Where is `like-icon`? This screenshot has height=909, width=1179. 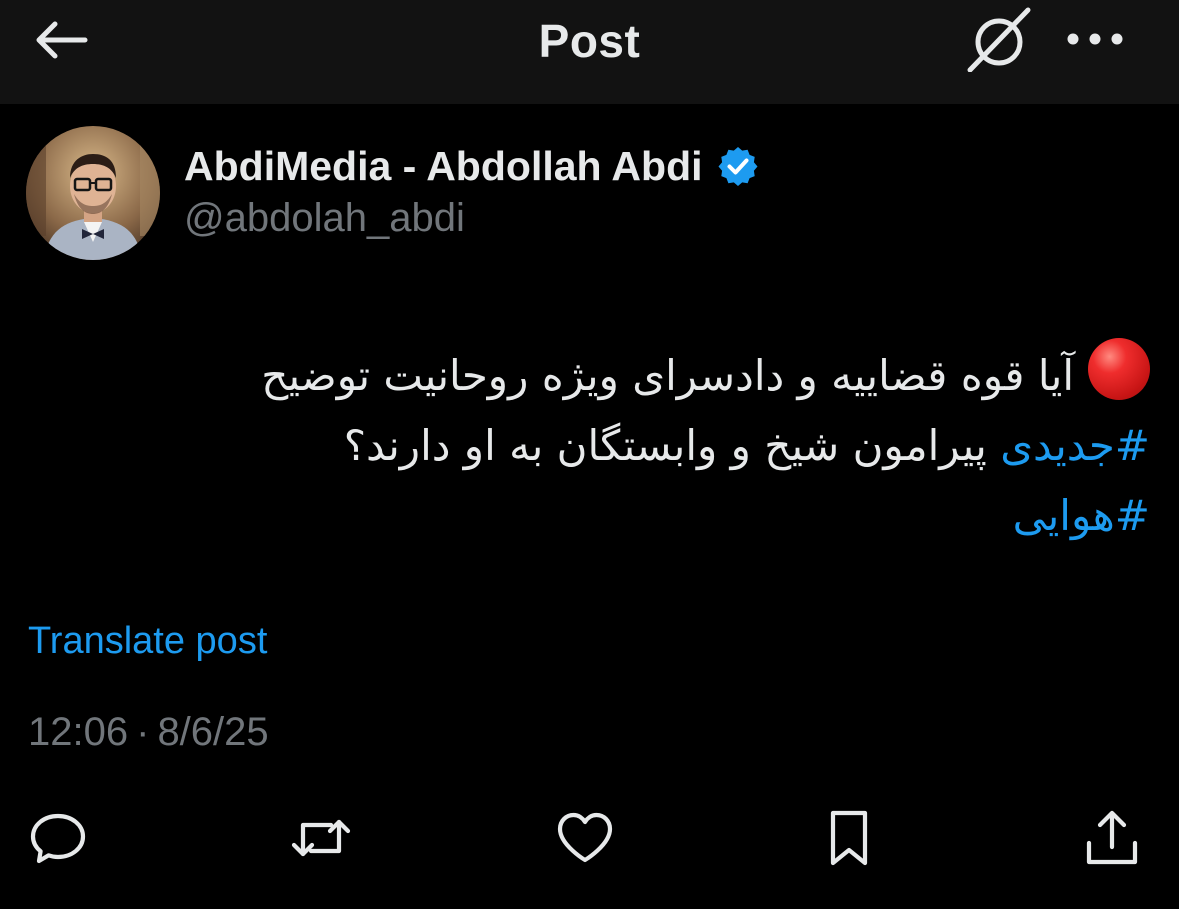 like-icon is located at coordinates (585, 837).